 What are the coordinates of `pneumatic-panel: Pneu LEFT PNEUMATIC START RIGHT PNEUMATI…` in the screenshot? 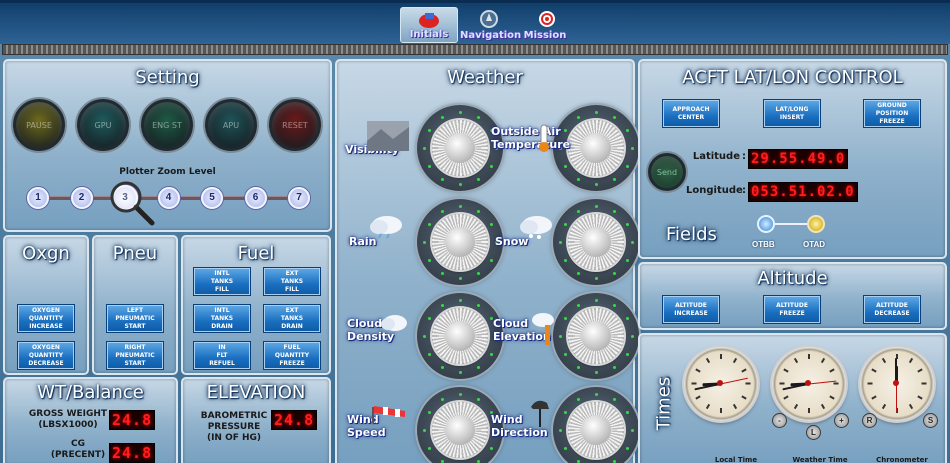 It's located at (135, 305).